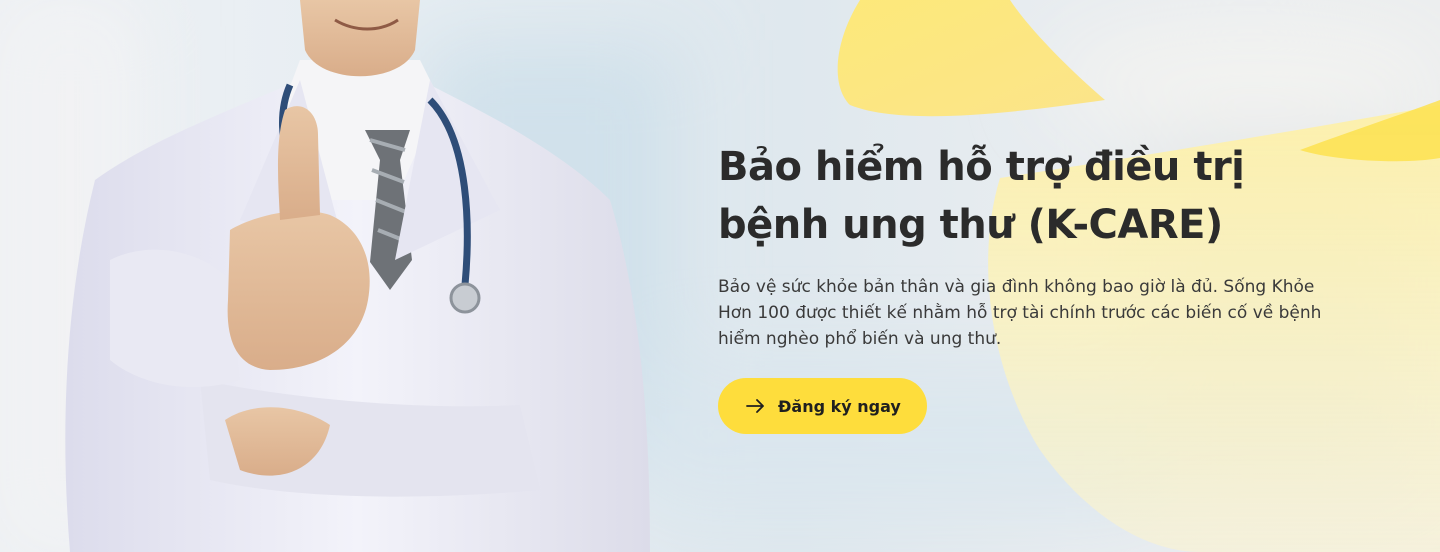  Describe the element at coordinates (755, 406) in the screenshot. I see `arrow-right-icon` at that location.